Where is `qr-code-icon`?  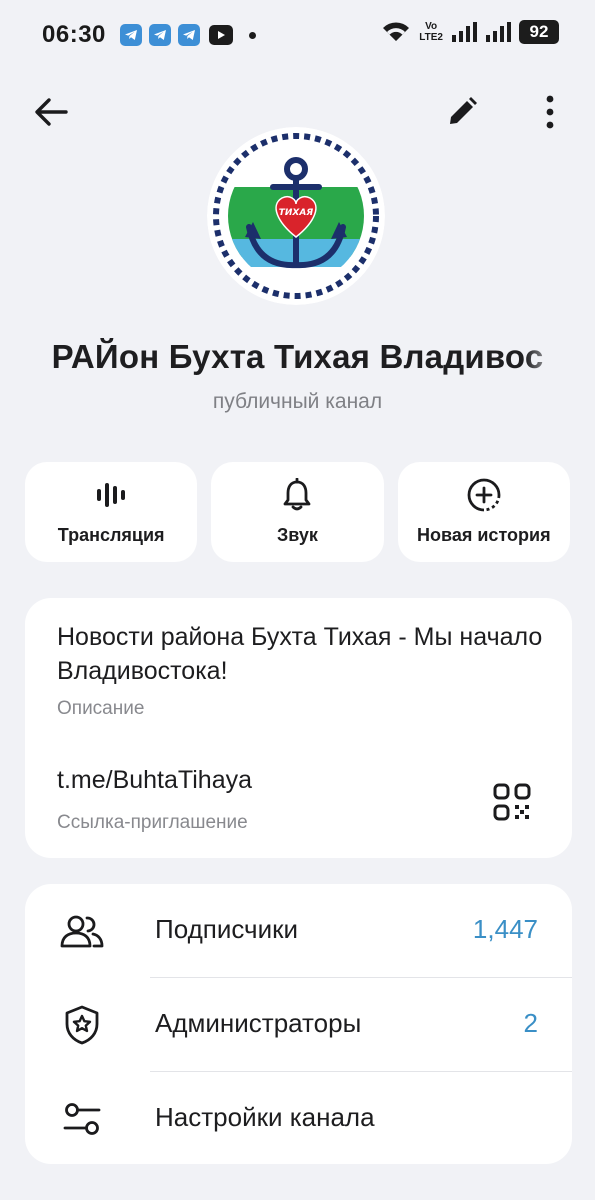
qr-code-icon is located at coordinates (512, 802).